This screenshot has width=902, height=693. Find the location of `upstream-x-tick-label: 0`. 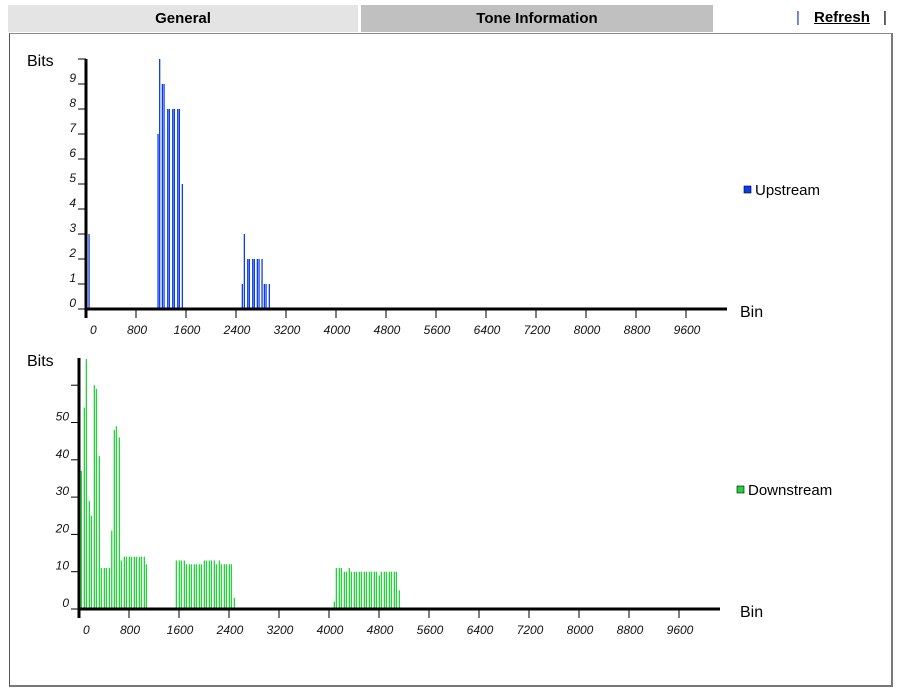

upstream-x-tick-label: 0 is located at coordinates (93, 330).